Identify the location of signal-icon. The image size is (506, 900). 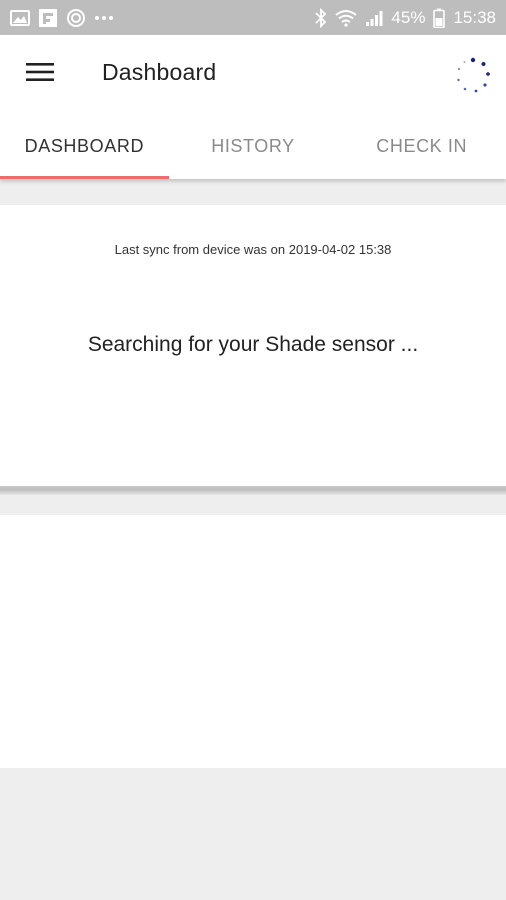
(374, 18).